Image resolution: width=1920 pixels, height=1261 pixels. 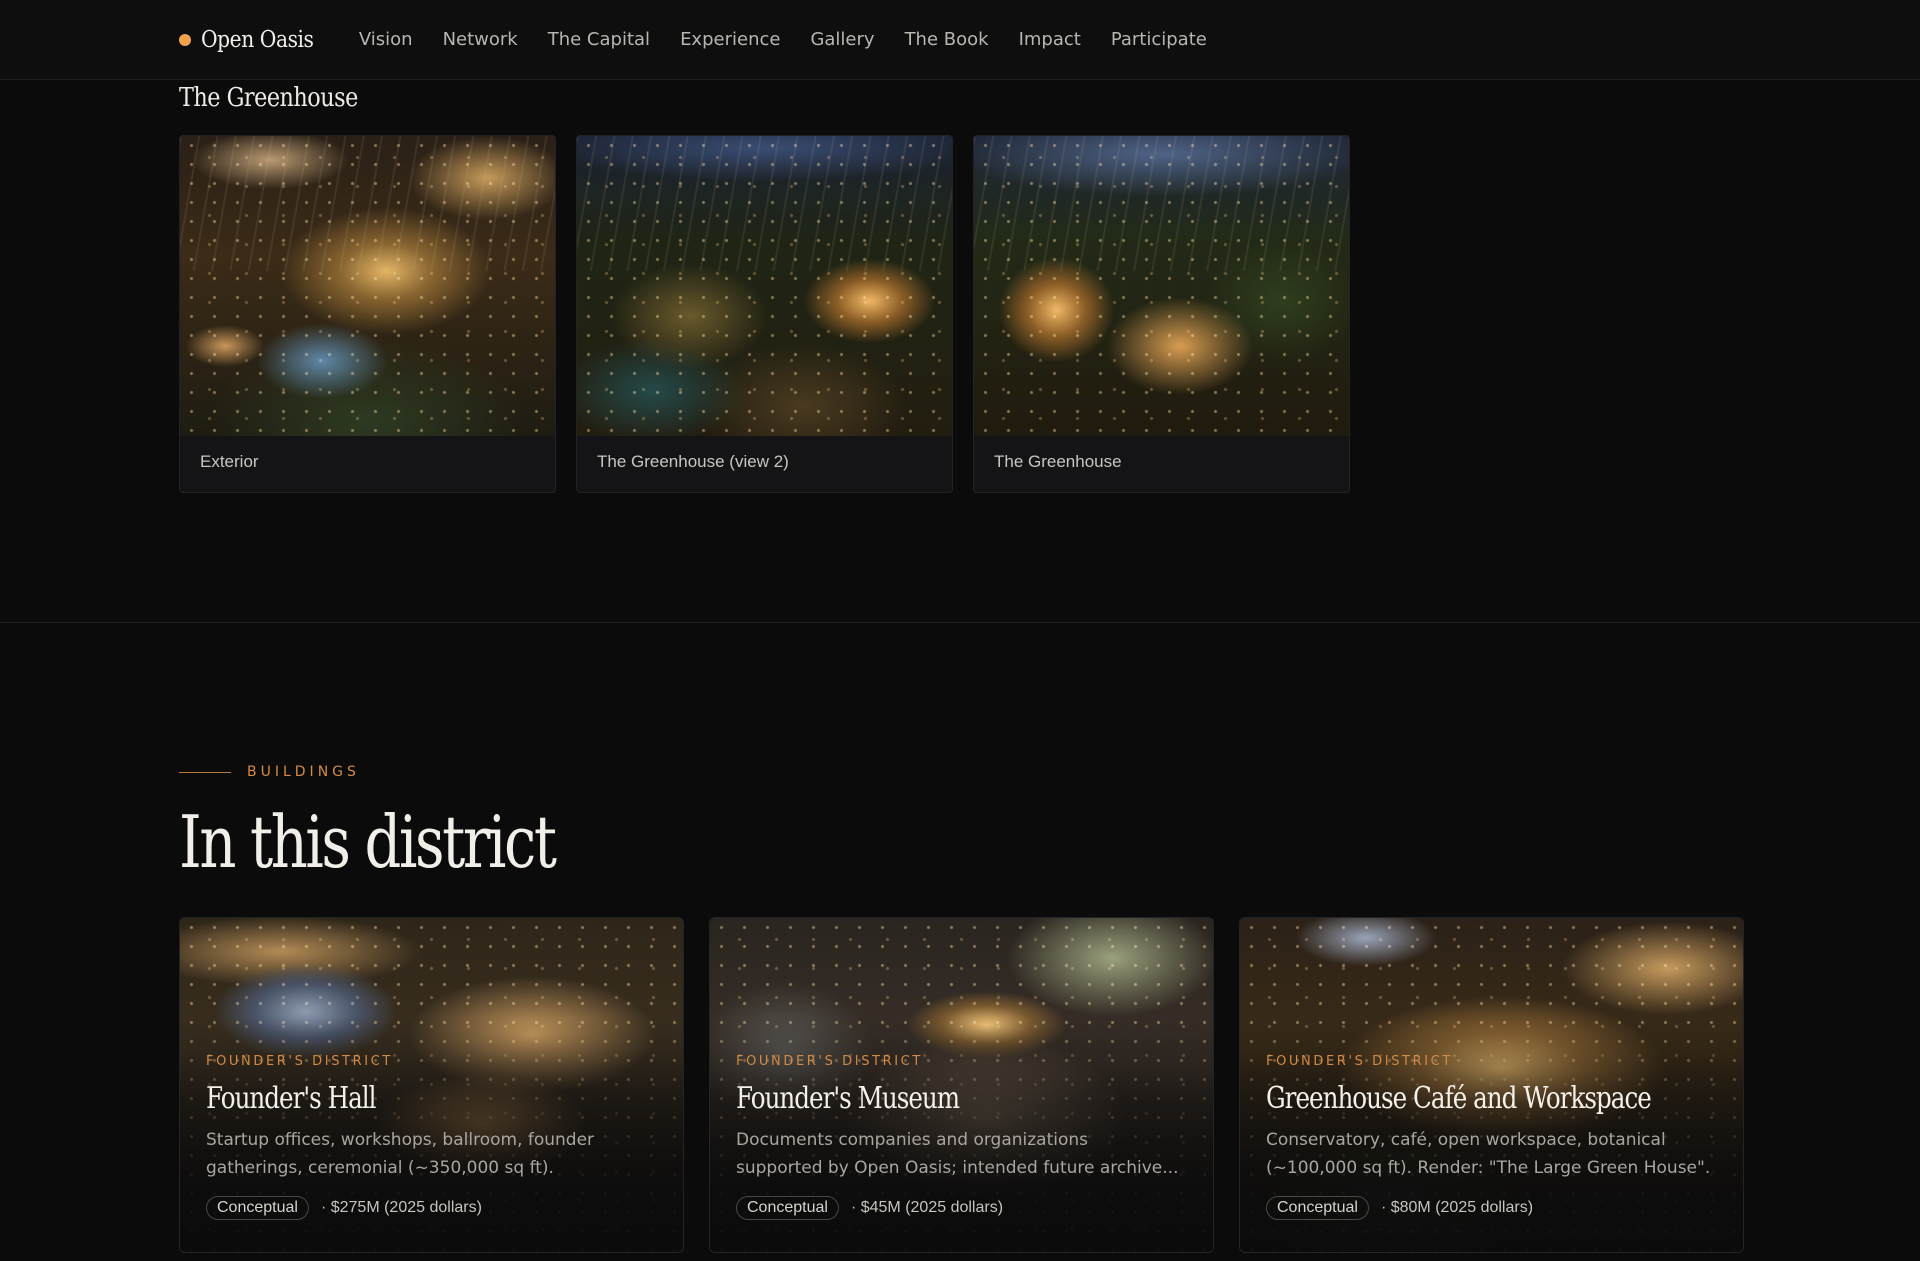 What do you see at coordinates (1050, 39) in the screenshot?
I see `nav-link-impact: Impact` at bounding box center [1050, 39].